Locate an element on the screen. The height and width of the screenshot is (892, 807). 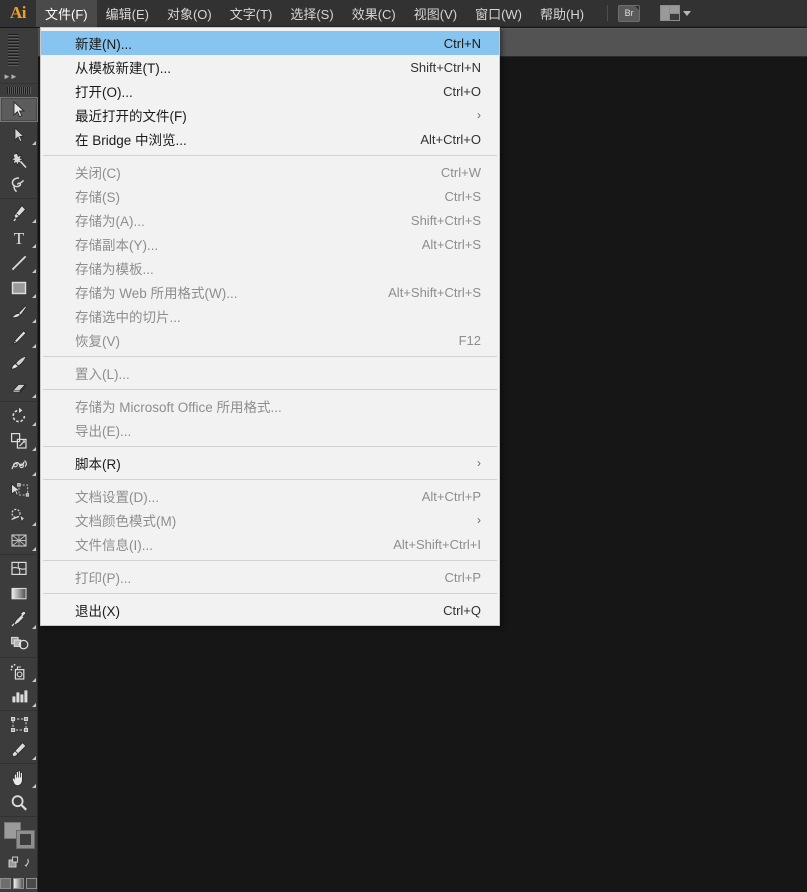
menu-item-new-from-template: 从模板新建(T)... Shift+Ctrl+N is located at coordinates (270, 67).